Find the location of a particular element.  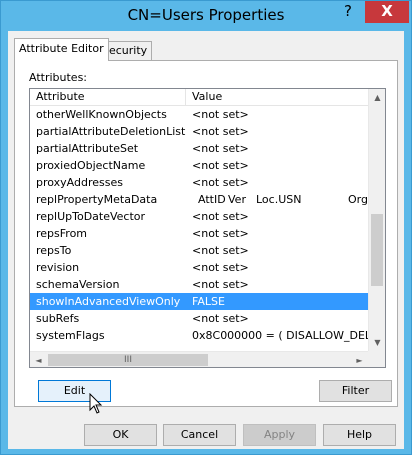

list-item: partialAttributeDeletionList <not set> is located at coordinates (199, 131).